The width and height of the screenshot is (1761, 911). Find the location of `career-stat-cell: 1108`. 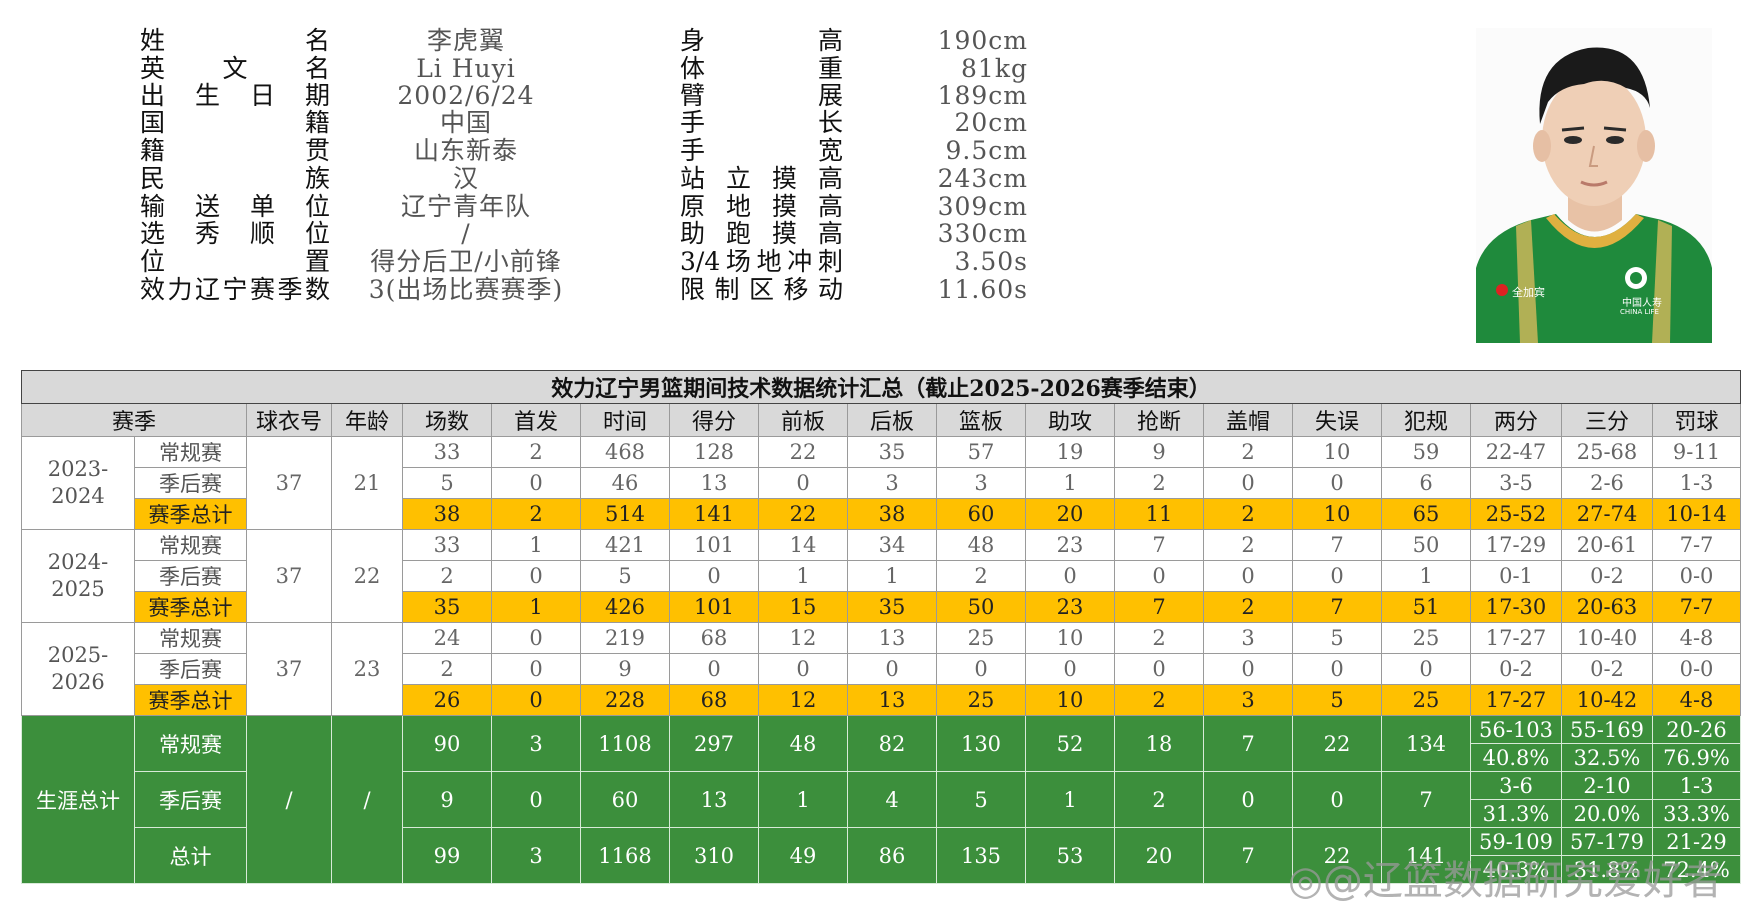

career-stat-cell: 1108 is located at coordinates (625, 743).